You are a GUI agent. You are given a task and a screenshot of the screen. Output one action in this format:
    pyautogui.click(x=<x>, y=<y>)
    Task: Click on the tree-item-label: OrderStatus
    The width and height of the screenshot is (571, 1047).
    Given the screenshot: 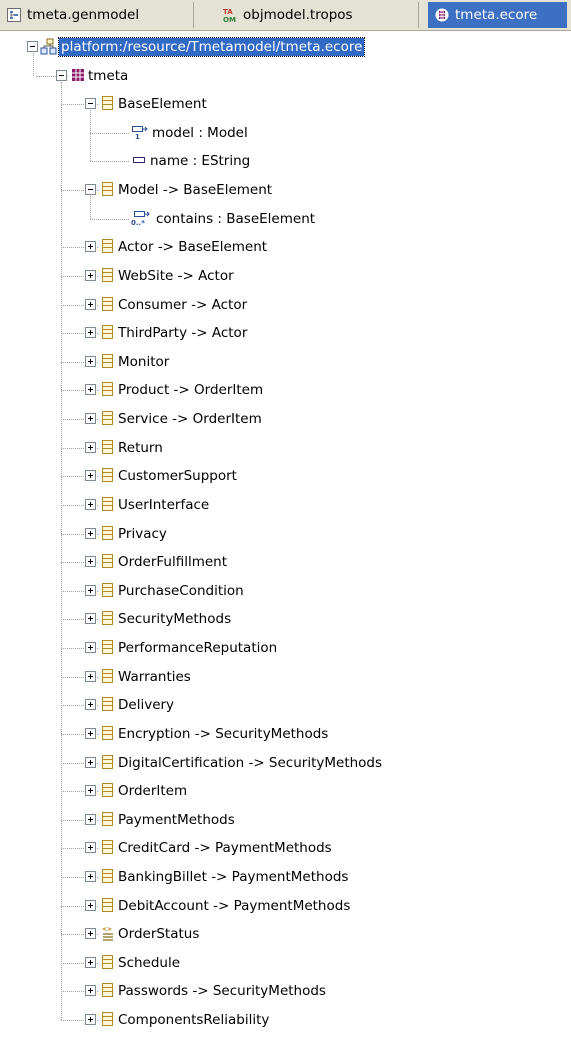 What is the action you would take?
    pyautogui.click(x=159, y=934)
    